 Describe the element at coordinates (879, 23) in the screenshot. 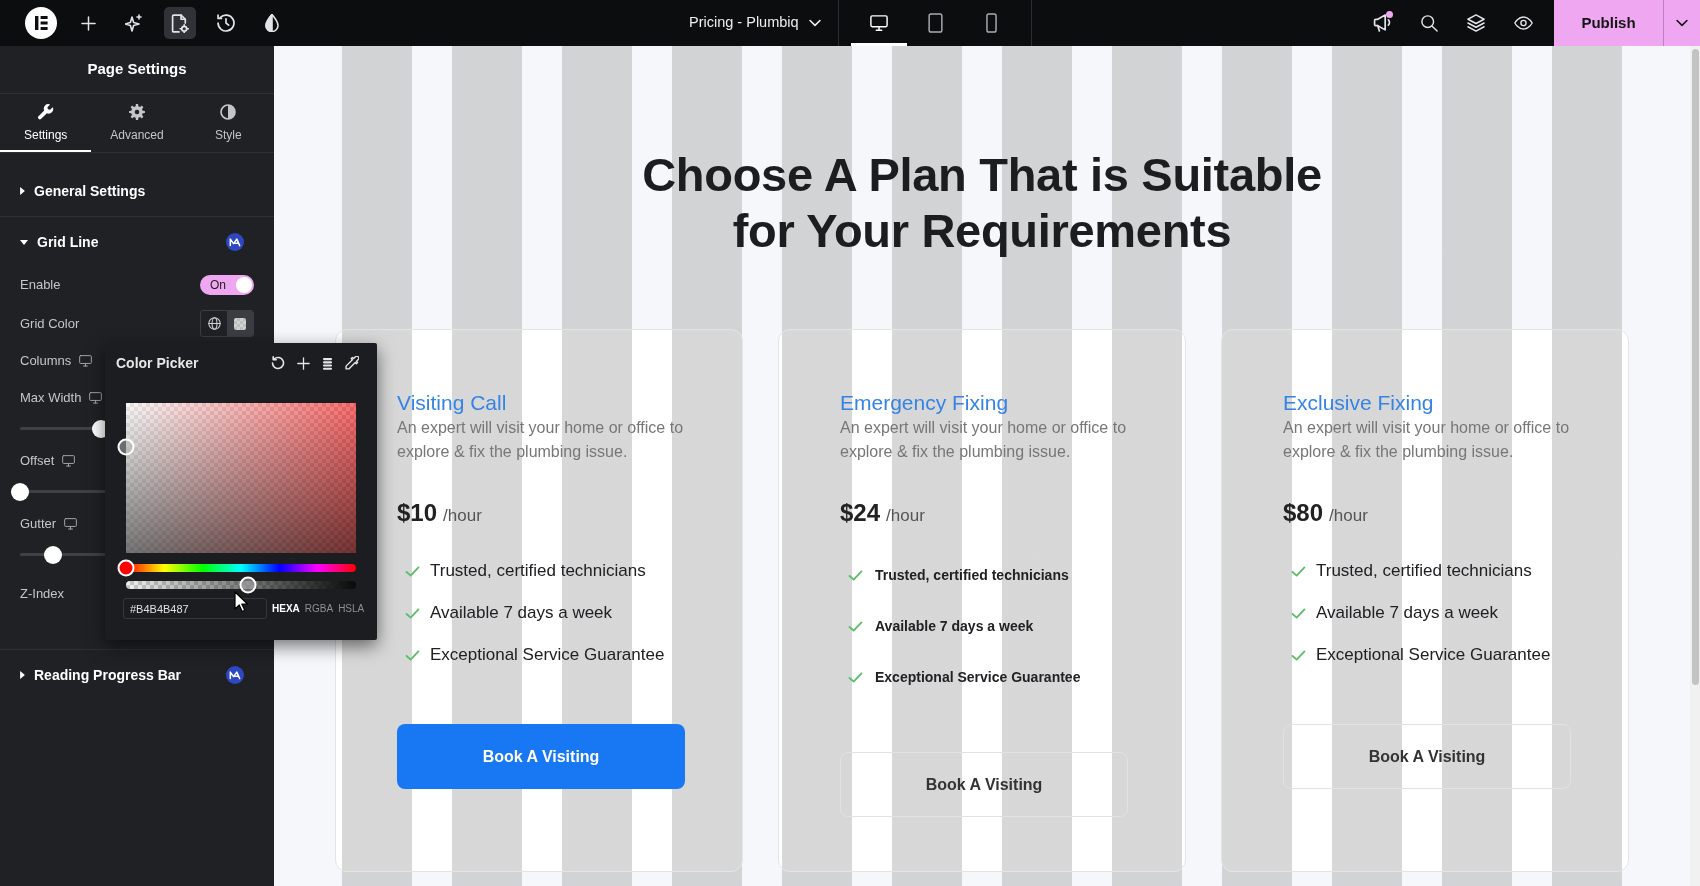

I see `desktop-icon` at that location.